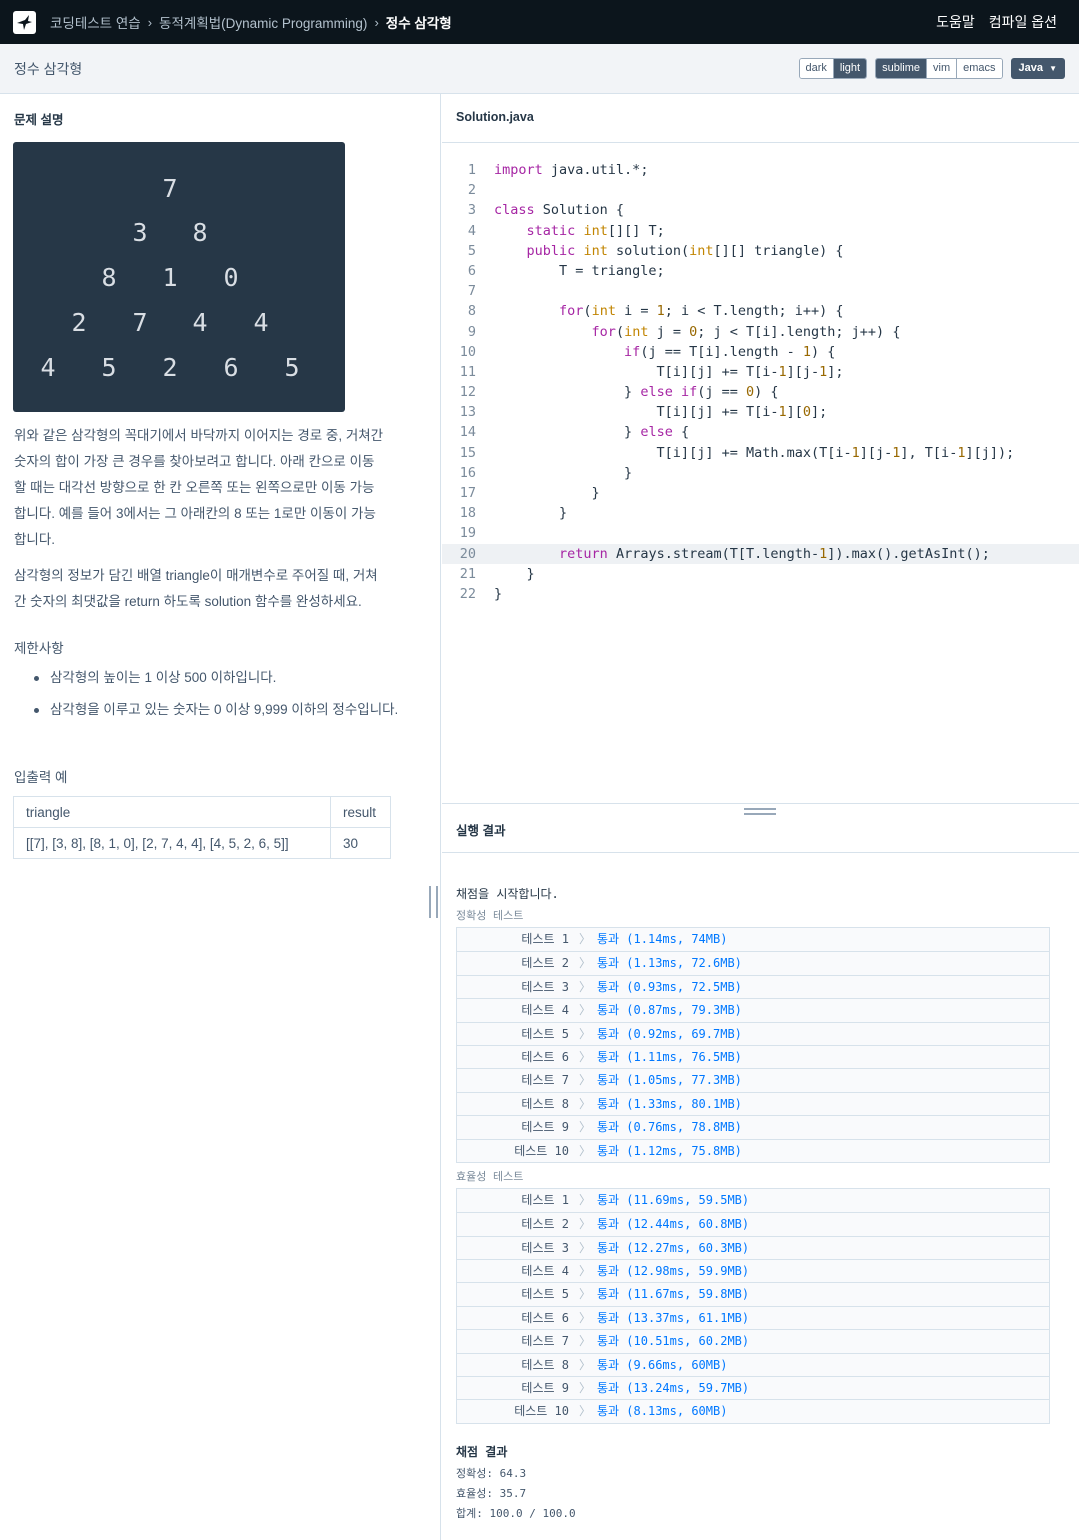 The height and width of the screenshot is (1540, 1079). What do you see at coordinates (24, 22) in the screenshot?
I see `logo-icon` at bounding box center [24, 22].